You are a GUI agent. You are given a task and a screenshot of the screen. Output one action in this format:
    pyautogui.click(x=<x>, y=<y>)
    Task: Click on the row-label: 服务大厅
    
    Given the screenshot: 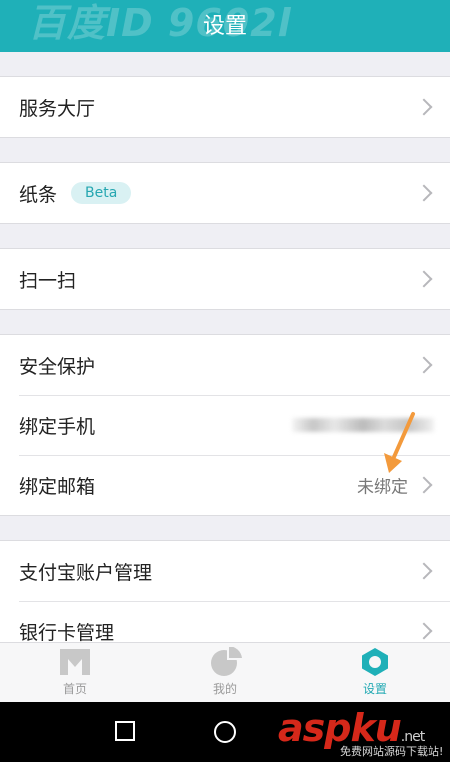 What is the action you would take?
    pyautogui.click(x=57, y=108)
    